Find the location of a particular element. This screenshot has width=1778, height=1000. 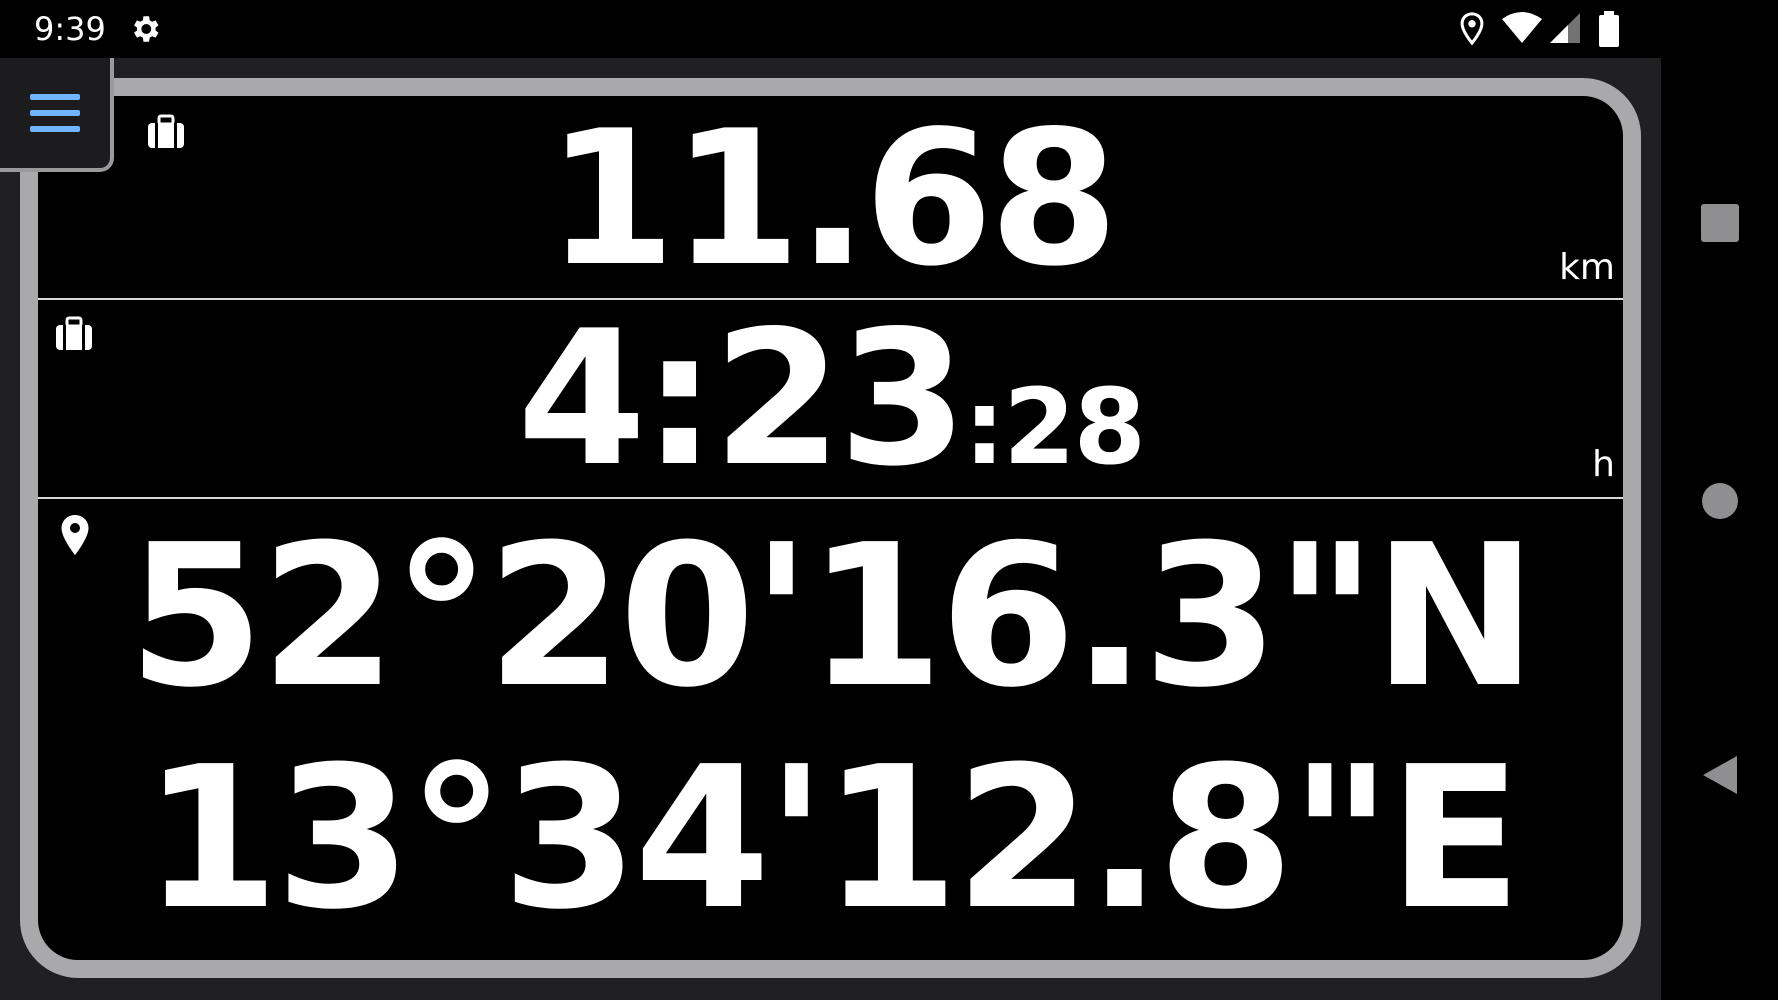

status-bar: 9:39 is located at coordinates (889, 29).